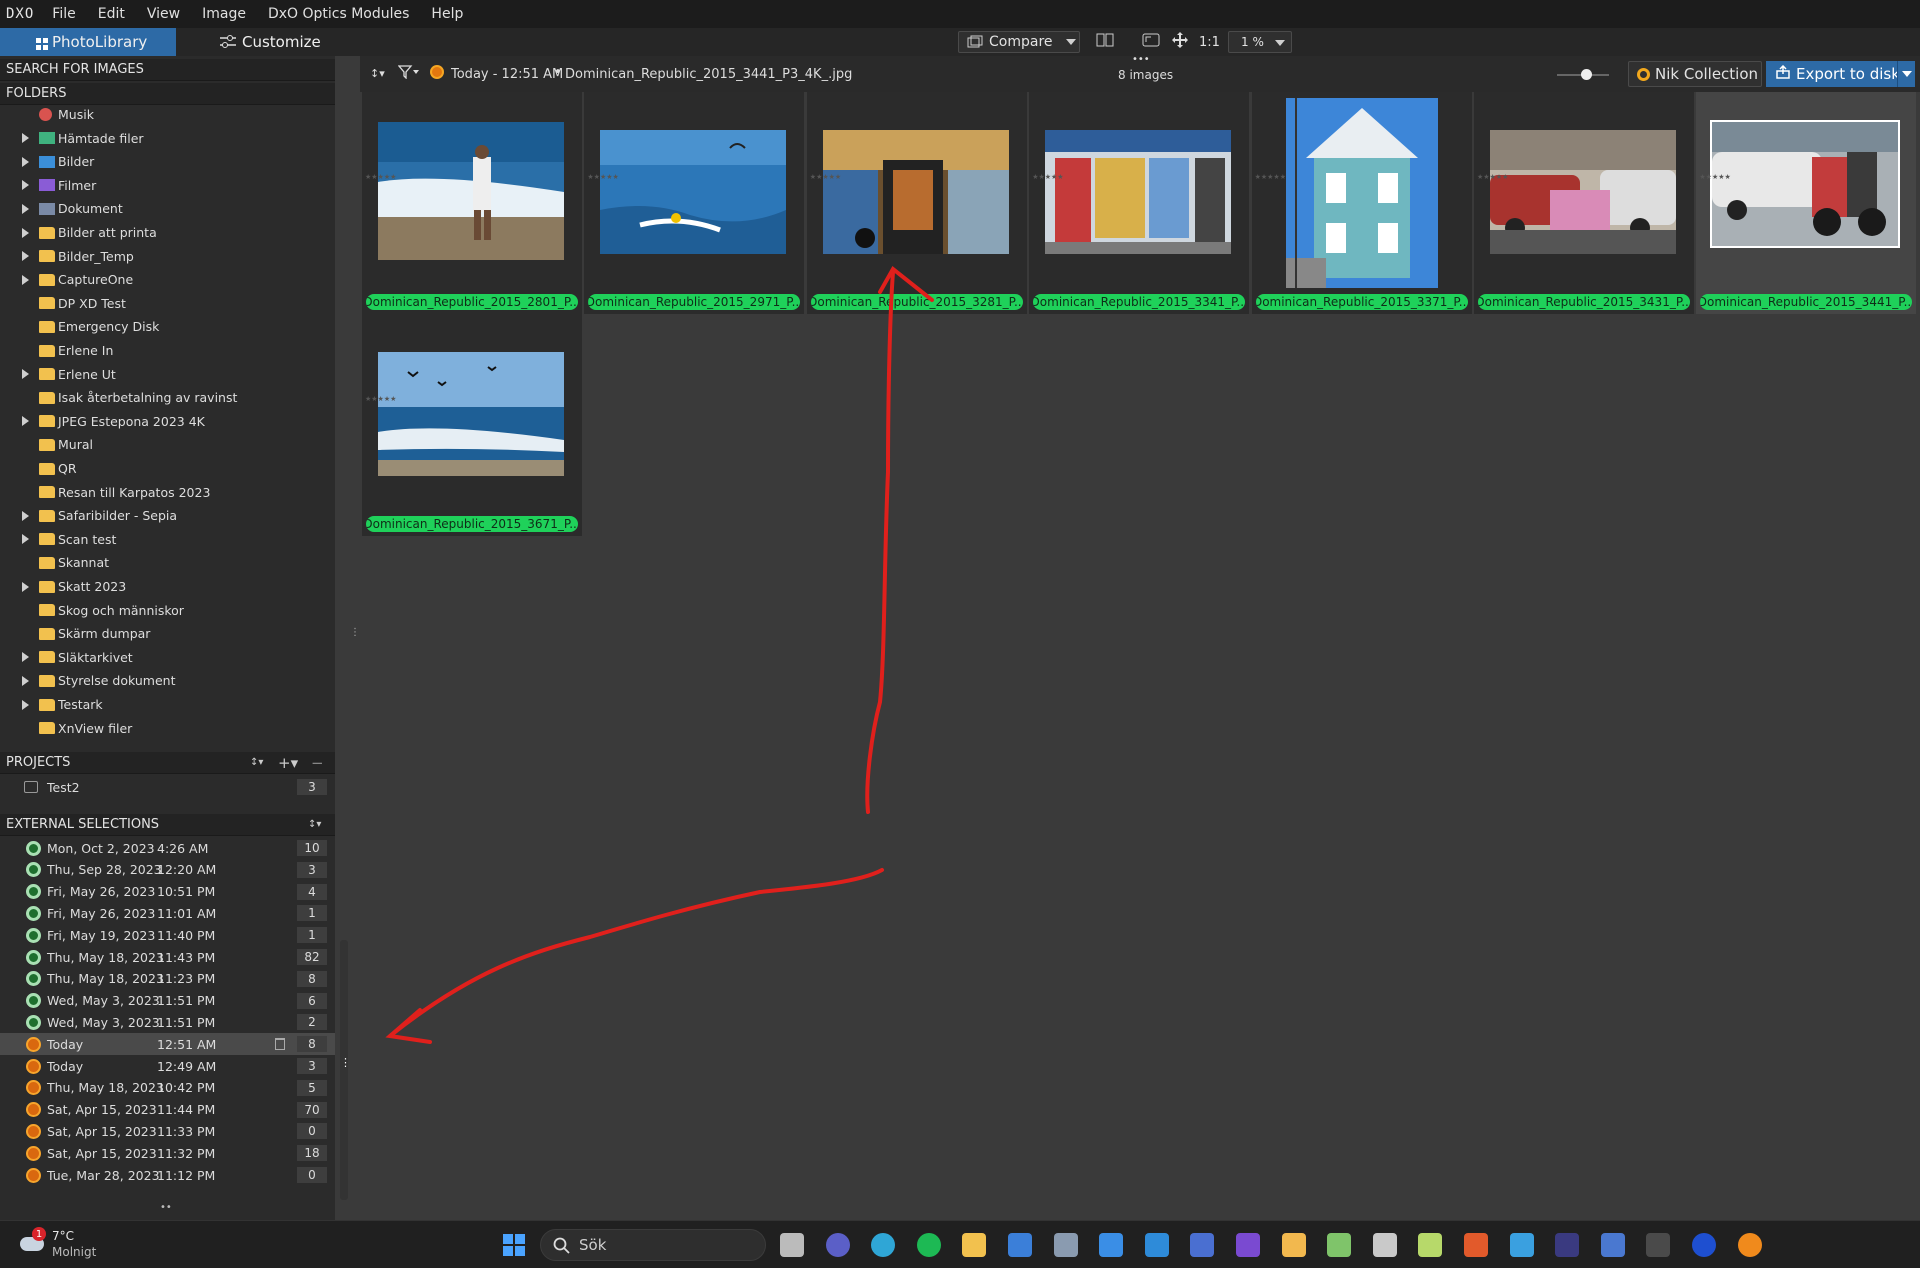 Image resolution: width=1920 pixels, height=1268 pixels. Describe the element at coordinates (1586, 74) in the screenshot. I see `slider-knob` at that location.